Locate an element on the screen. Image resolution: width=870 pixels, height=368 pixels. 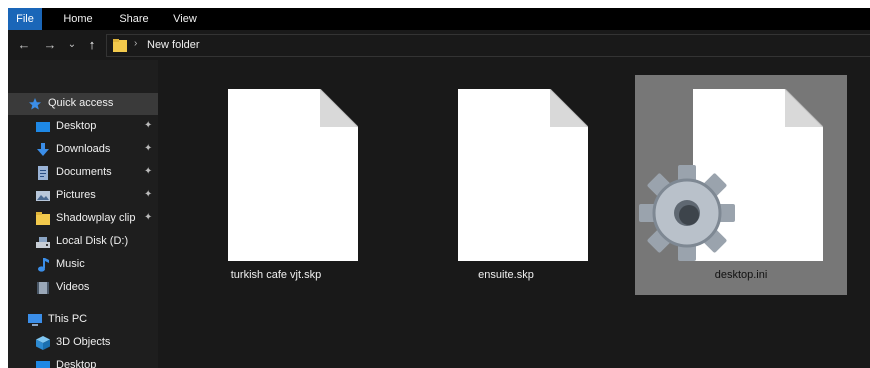
documents-icon is located at coordinates (43, 173).